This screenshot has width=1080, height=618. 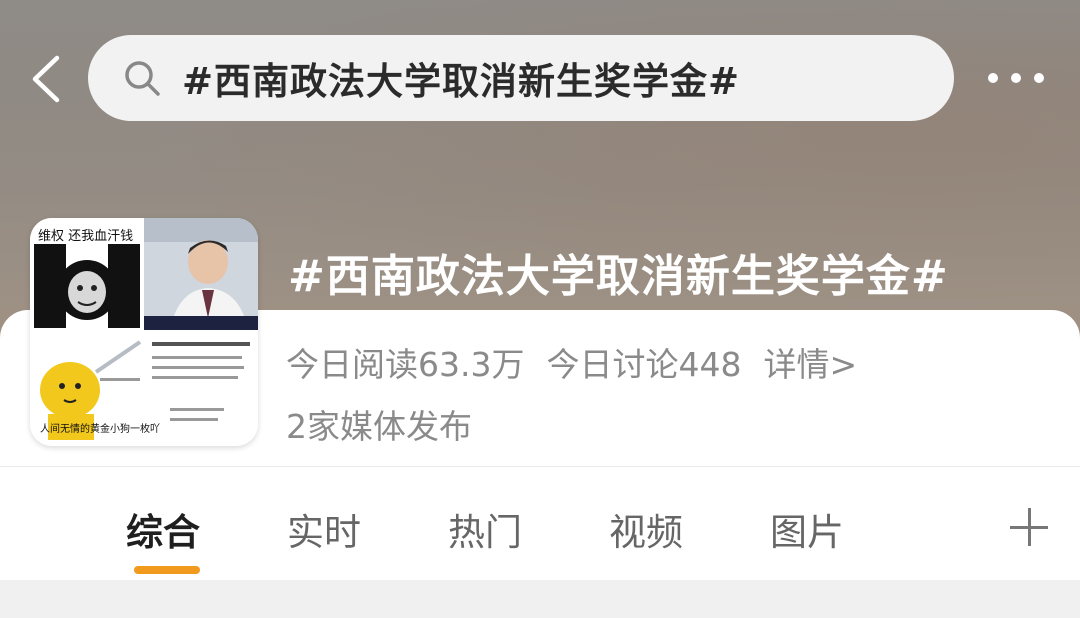 What do you see at coordinates (461, 78) in the screenshot?
I see `search-query-text: #西南政法大学取消新生奖学金#` at bounding box center [461, 78].